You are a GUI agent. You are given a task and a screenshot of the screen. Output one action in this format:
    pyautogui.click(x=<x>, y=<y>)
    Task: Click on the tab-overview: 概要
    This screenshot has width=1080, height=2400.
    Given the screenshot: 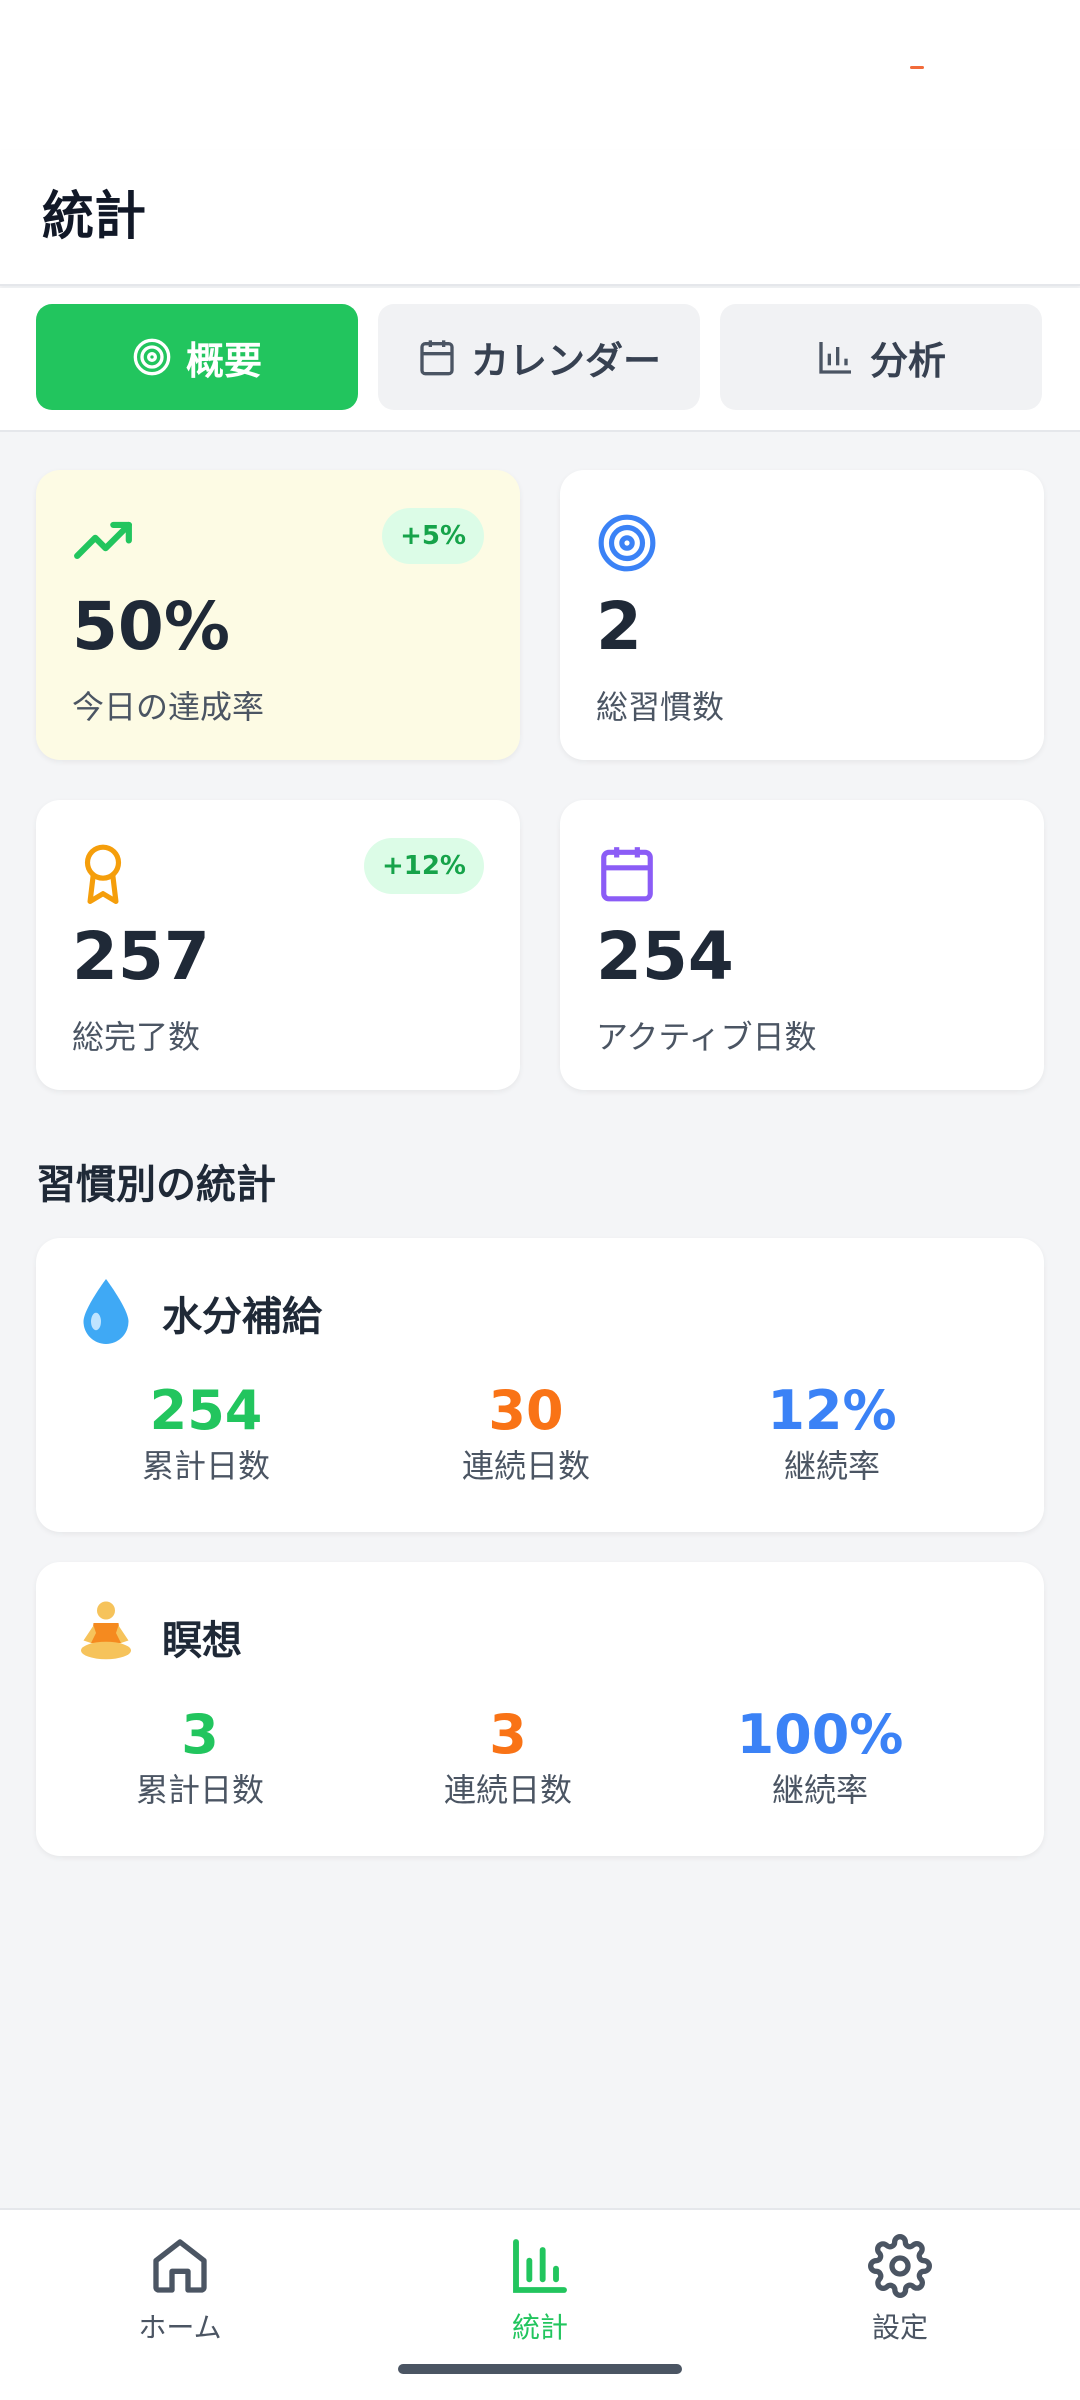 What is the action you would take?
    pyautogui.click(x=197, y=357)
    